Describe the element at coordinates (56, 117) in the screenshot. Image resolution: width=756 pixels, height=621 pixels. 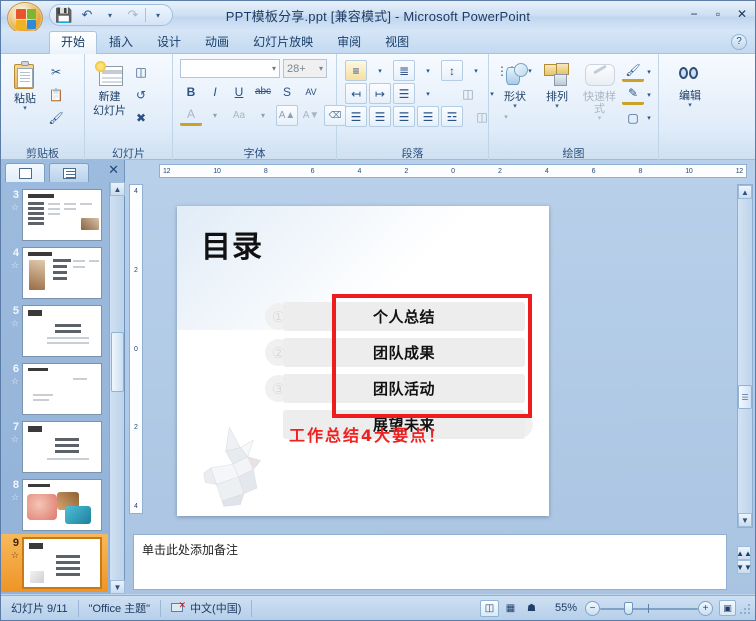
I see `format-painter-icon: 🖌` at that location.